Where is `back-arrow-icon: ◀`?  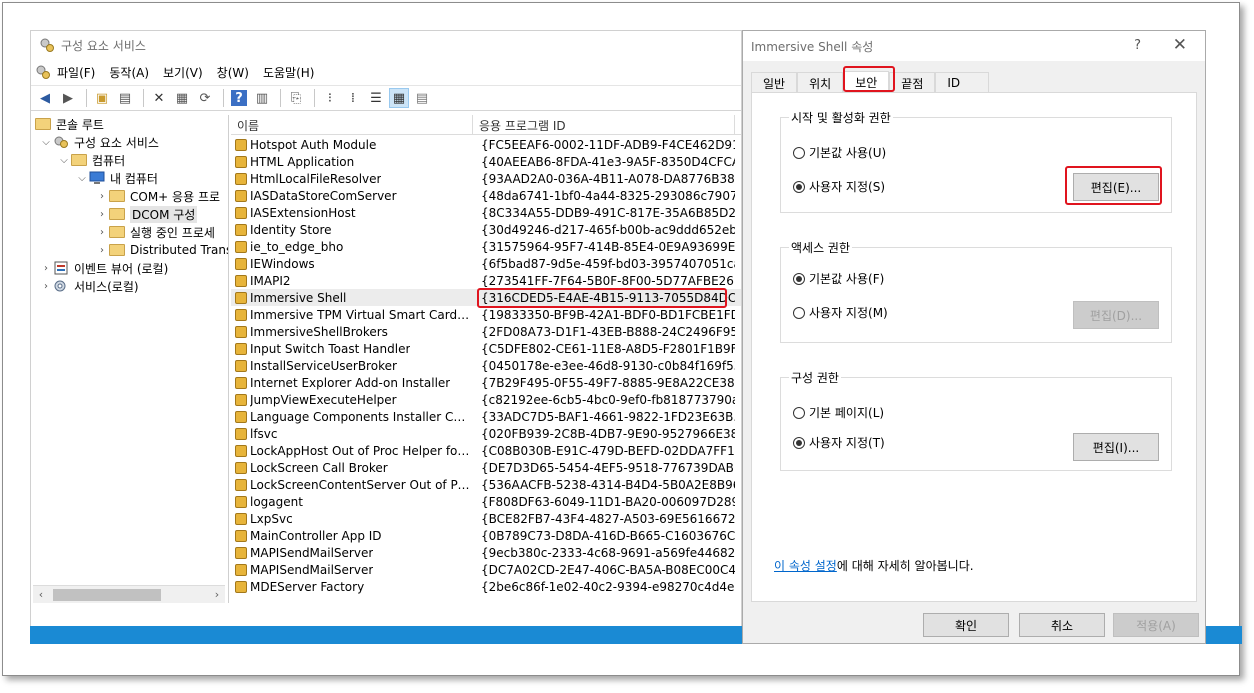 back-arrow-icon: ◀ is located at coordinates (45, 98).